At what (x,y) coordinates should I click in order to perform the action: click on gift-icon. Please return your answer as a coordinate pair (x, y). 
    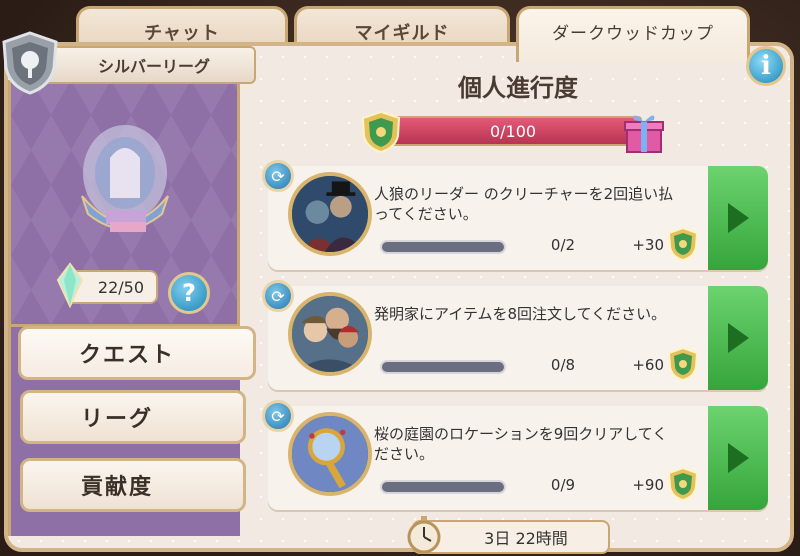
    Looking at the image, I should click on (644, 132).